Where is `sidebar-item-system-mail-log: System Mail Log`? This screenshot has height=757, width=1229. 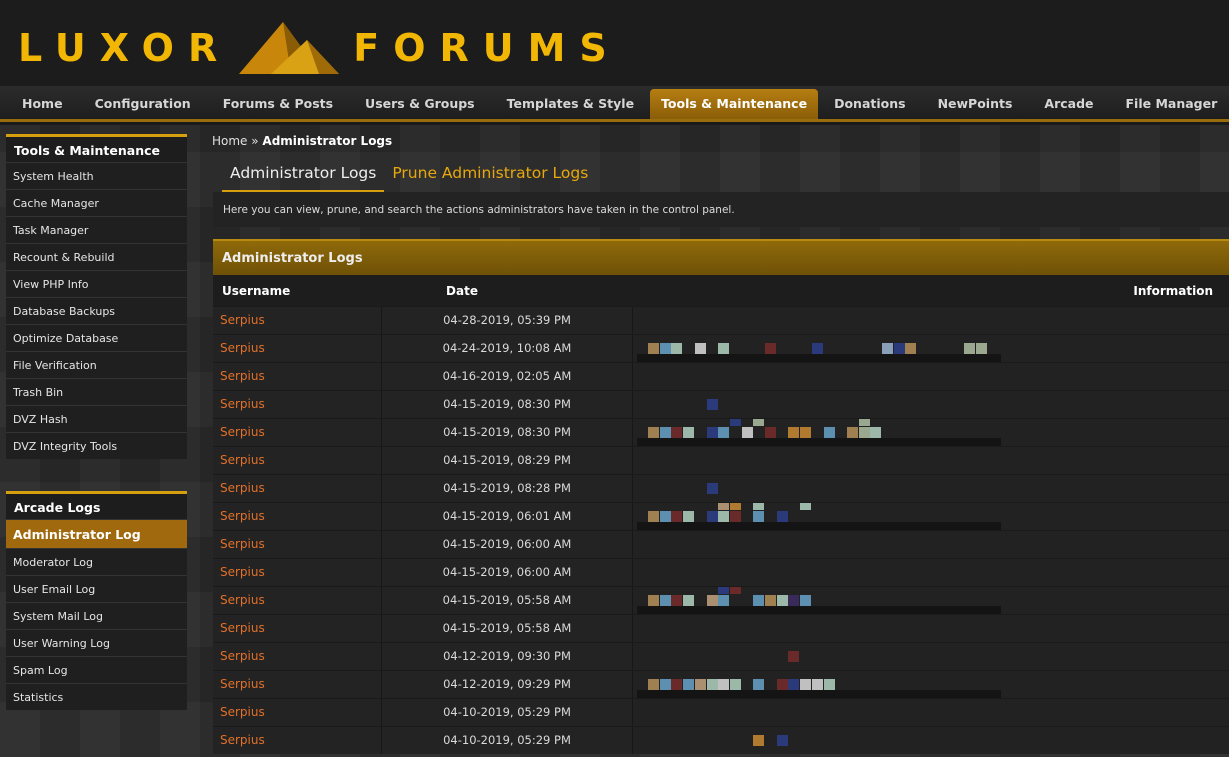 sidebar-item-system-mail-log: System Mail Log is located at coordinates (96, 615).